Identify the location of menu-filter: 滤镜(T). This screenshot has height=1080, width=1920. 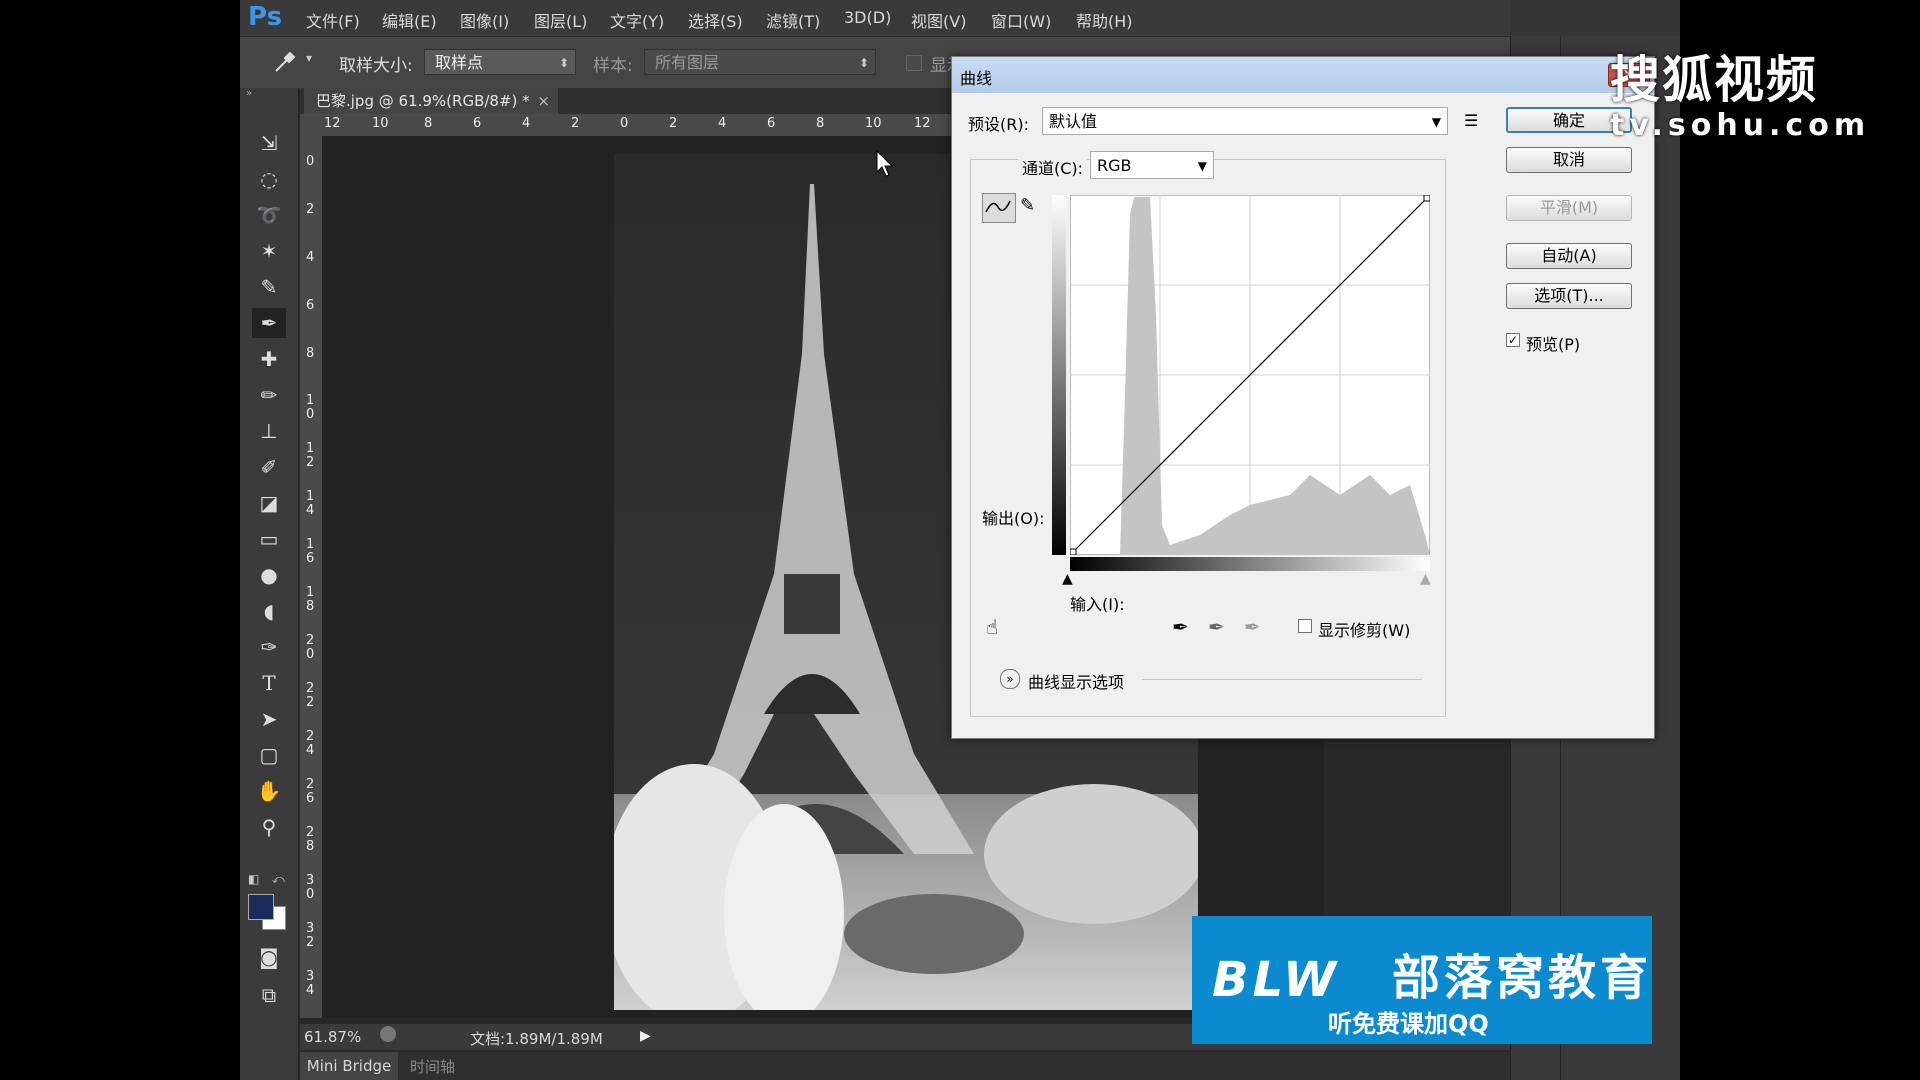
(793, 20).